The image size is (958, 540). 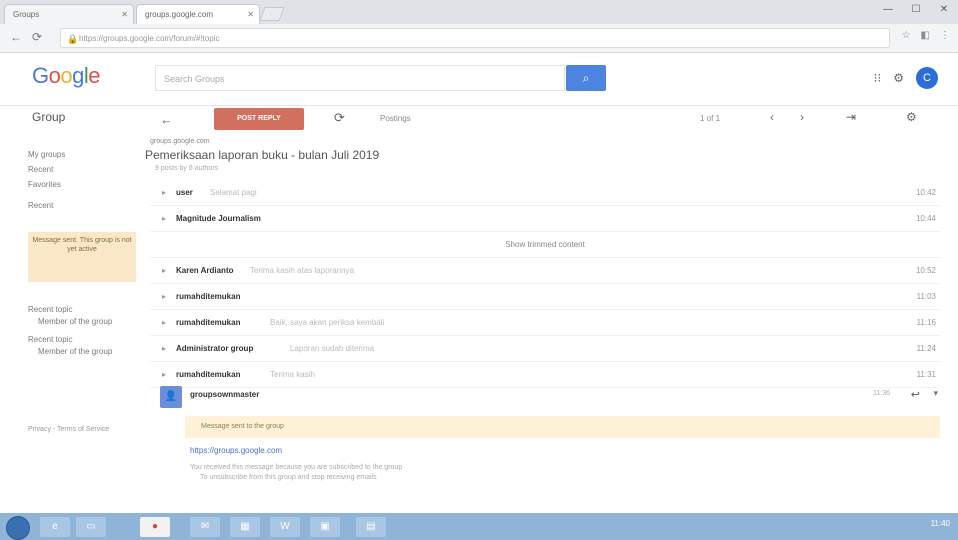 I want to click on message-link: https://groups.google.com, so click(x=236, y=450).